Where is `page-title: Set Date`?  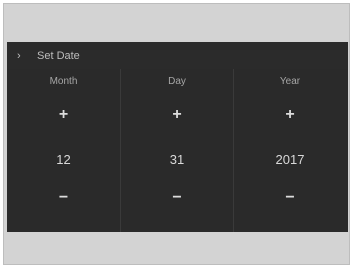
page-title: Set Date is located at coordinates (58, 55).